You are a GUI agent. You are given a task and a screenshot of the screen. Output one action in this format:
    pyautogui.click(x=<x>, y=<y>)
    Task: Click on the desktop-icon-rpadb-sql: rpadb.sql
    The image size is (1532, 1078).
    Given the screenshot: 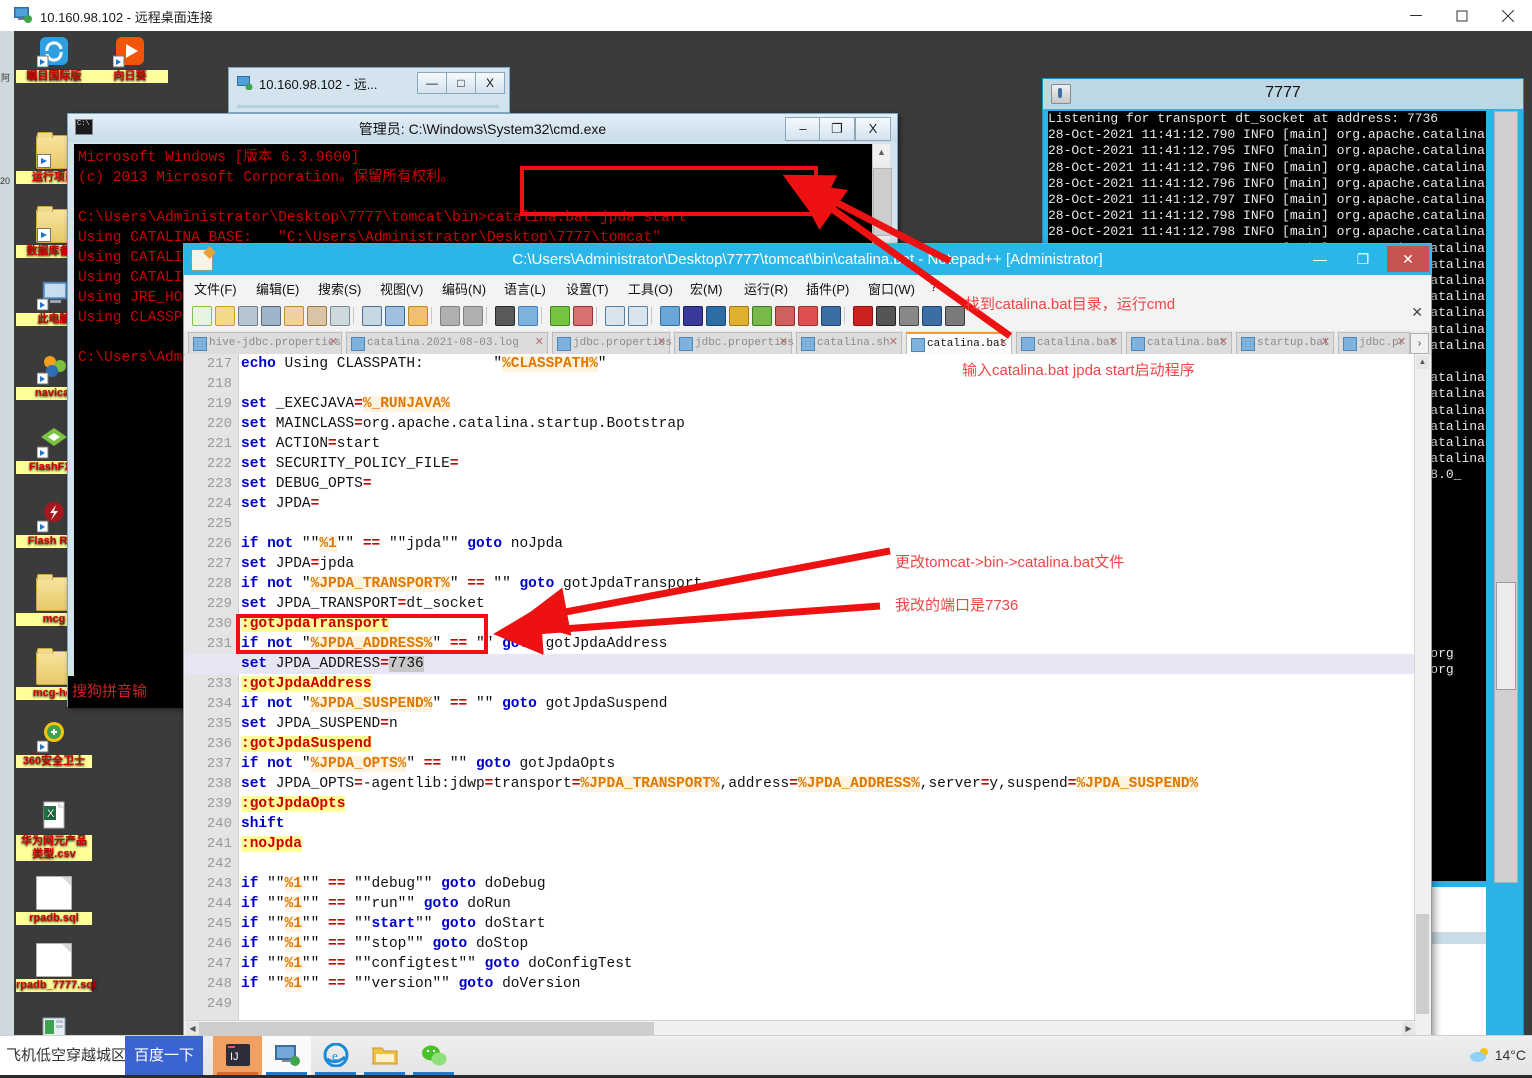 What is the action you would take?
    pyautogui.click(x=54, y=900)
    